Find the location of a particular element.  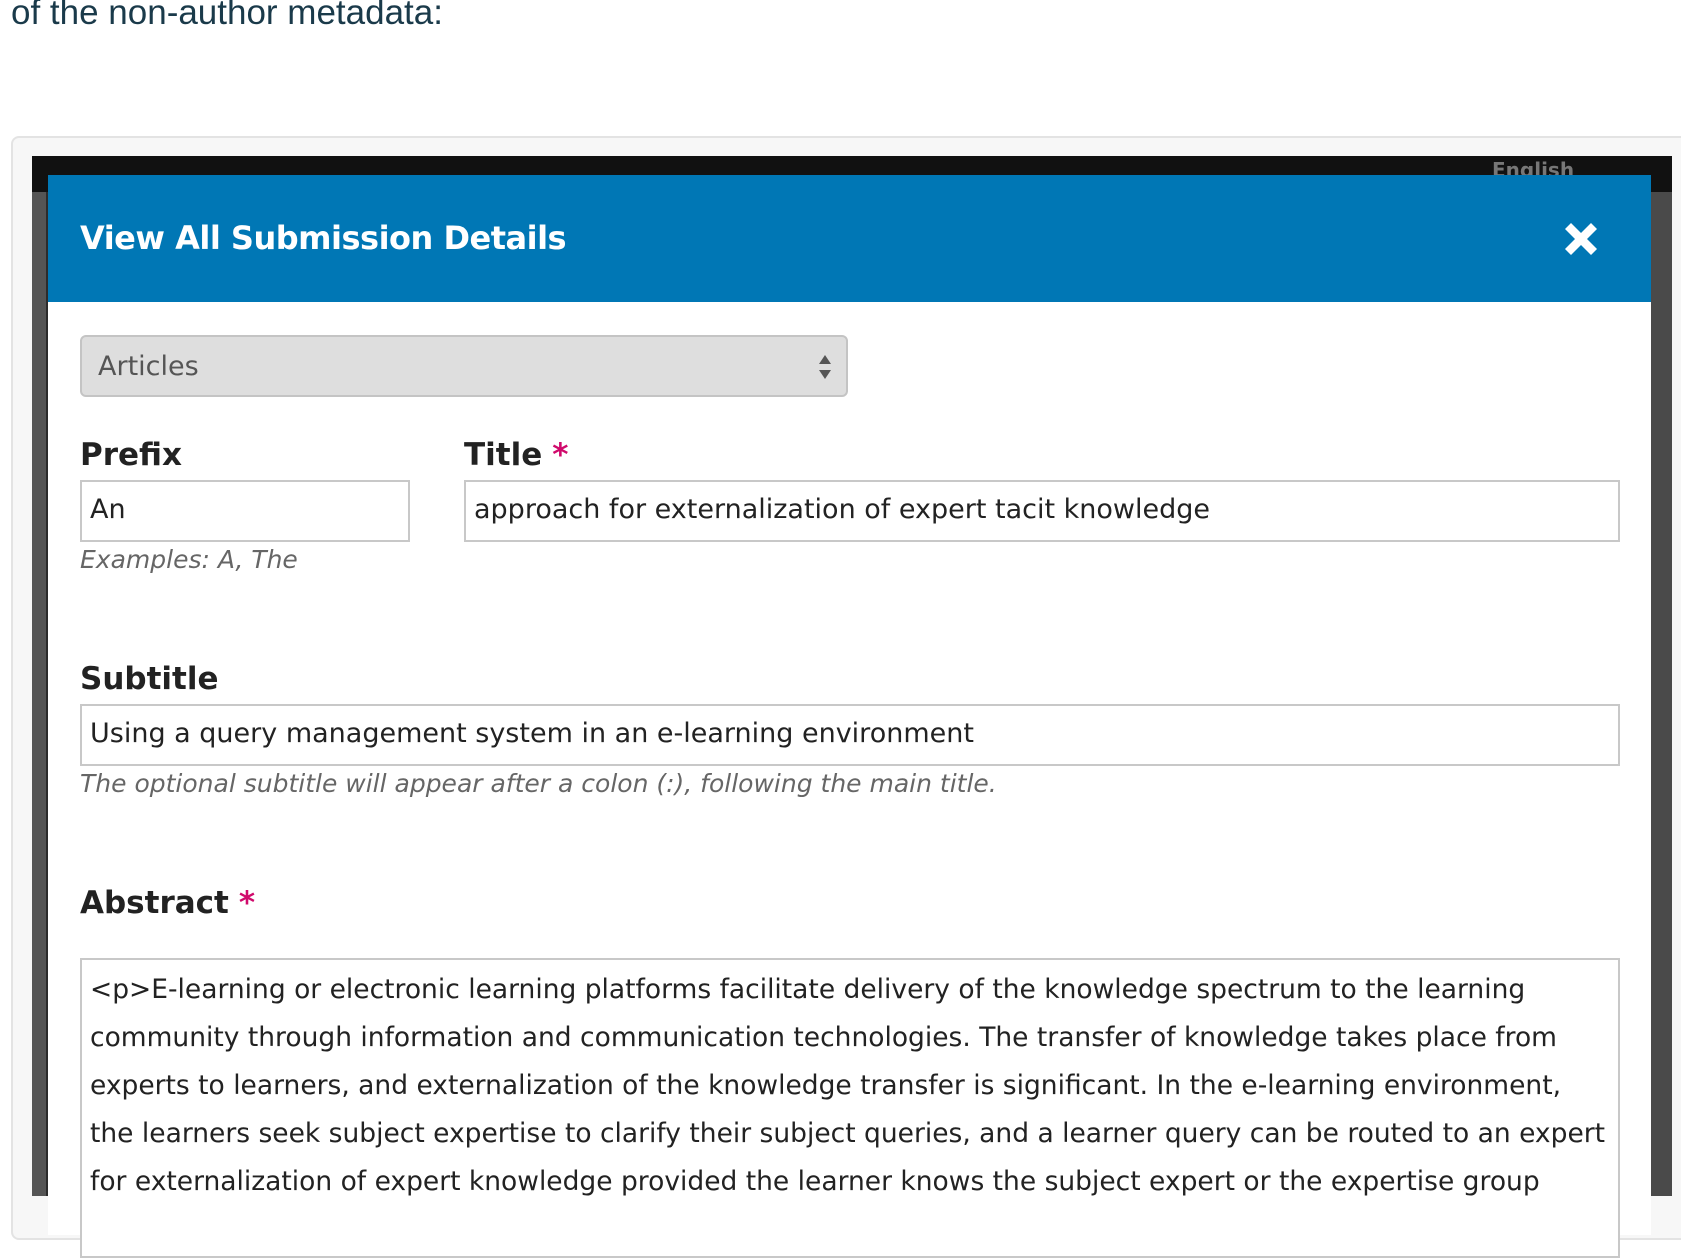

section-select-value: Articles is located at coordinates (148, 366).